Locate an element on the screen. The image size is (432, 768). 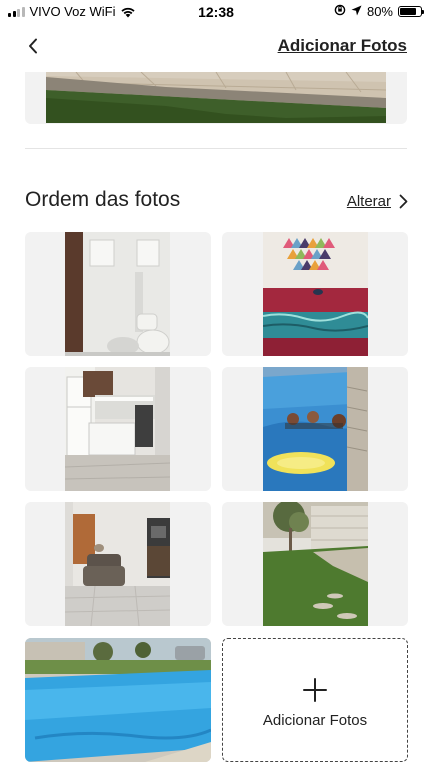
photo-tile-living-room is located at coordinates (118, 564).